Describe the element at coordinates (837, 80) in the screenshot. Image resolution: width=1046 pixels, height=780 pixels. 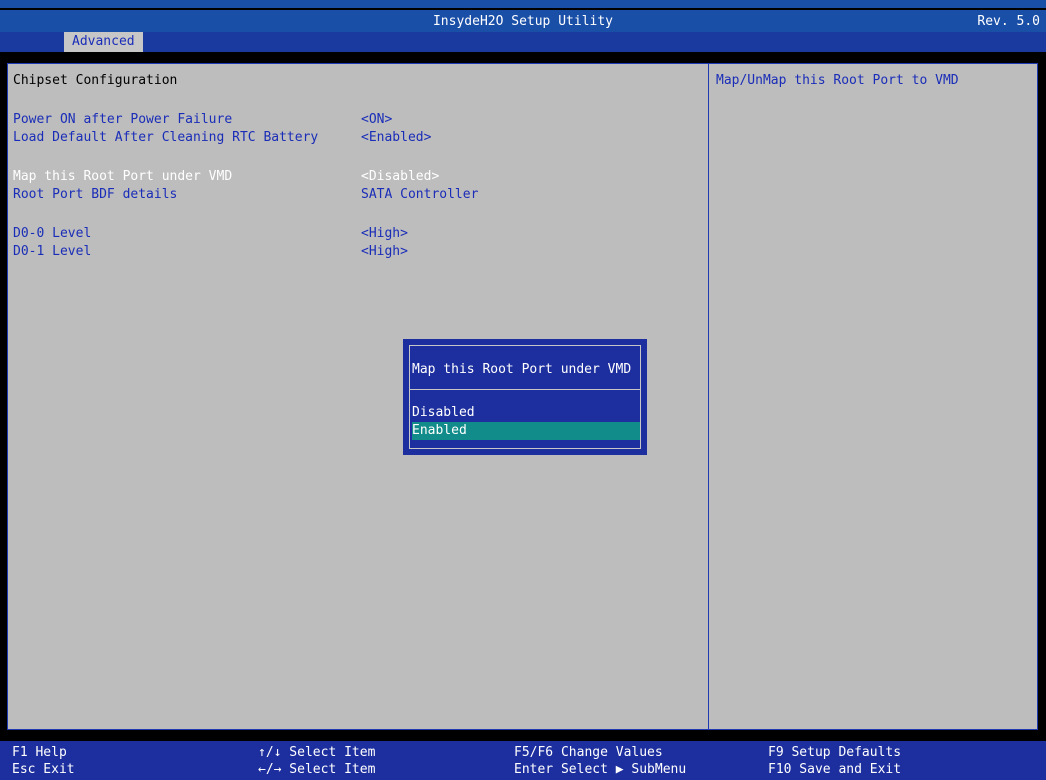
I see `help-text: Map/UnMap this Root Port to VMD` at that location.